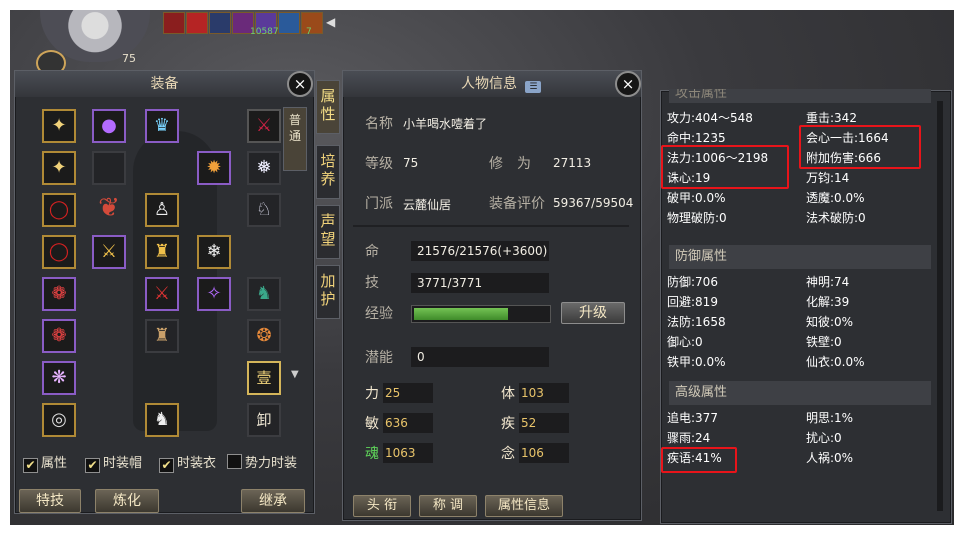  Describe the element at coordinates (372, 424) in the screenshot. I see `attr-agility-label: 敏` at that location.